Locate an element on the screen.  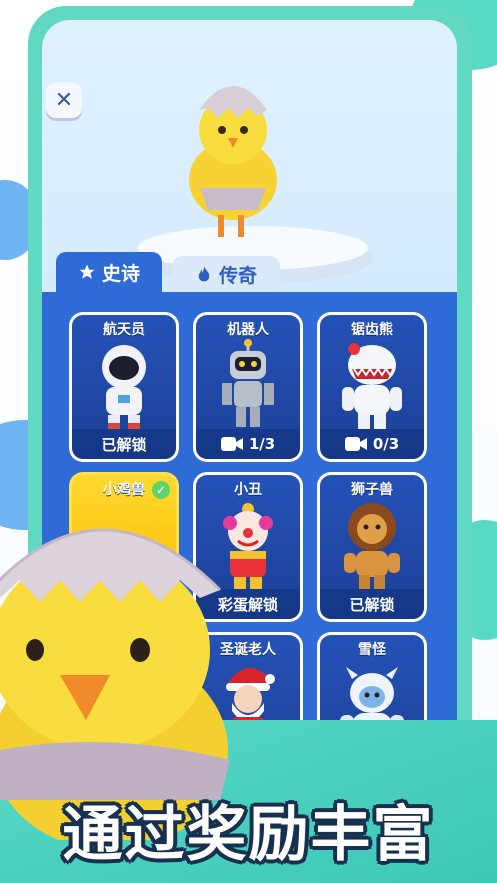
robot-figure is located at coordinates (248, 383).